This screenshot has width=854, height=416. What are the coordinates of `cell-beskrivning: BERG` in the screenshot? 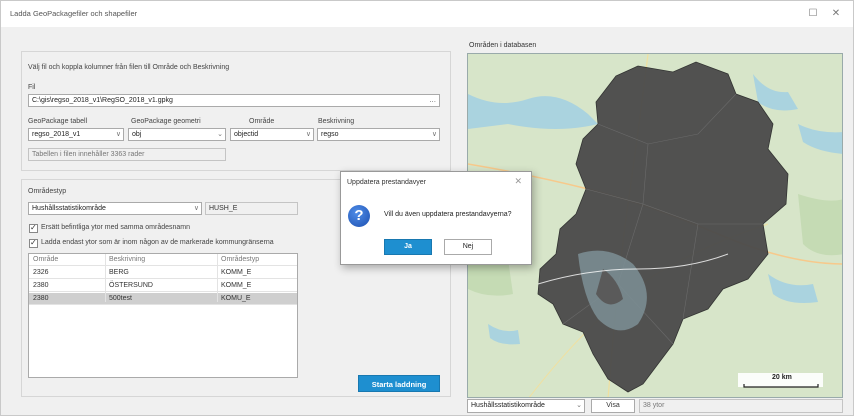 It's located at (119, 272).